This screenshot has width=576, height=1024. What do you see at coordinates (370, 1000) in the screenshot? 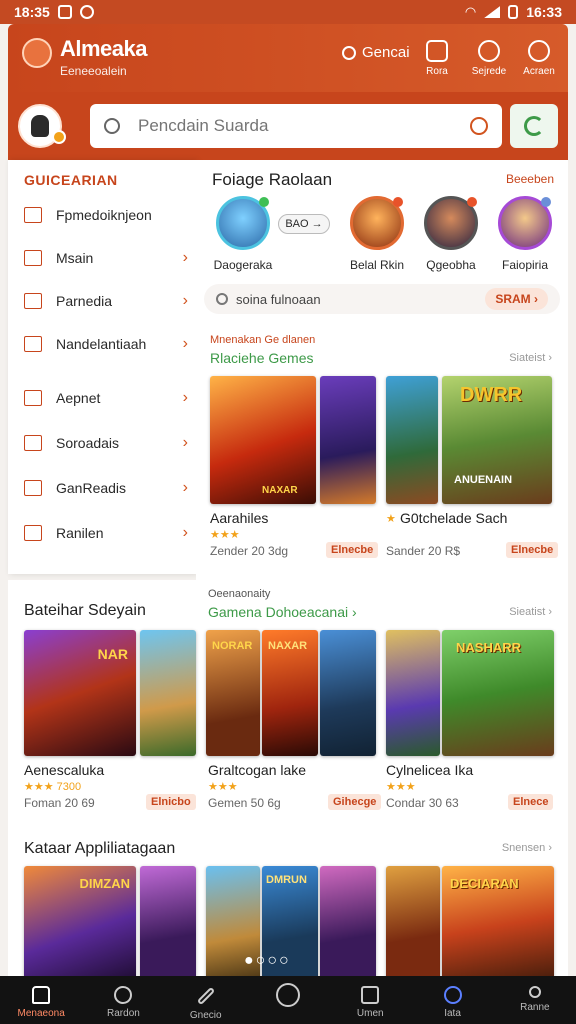
I see `nav-menu: Umen` at bounding box center [370, 1000].